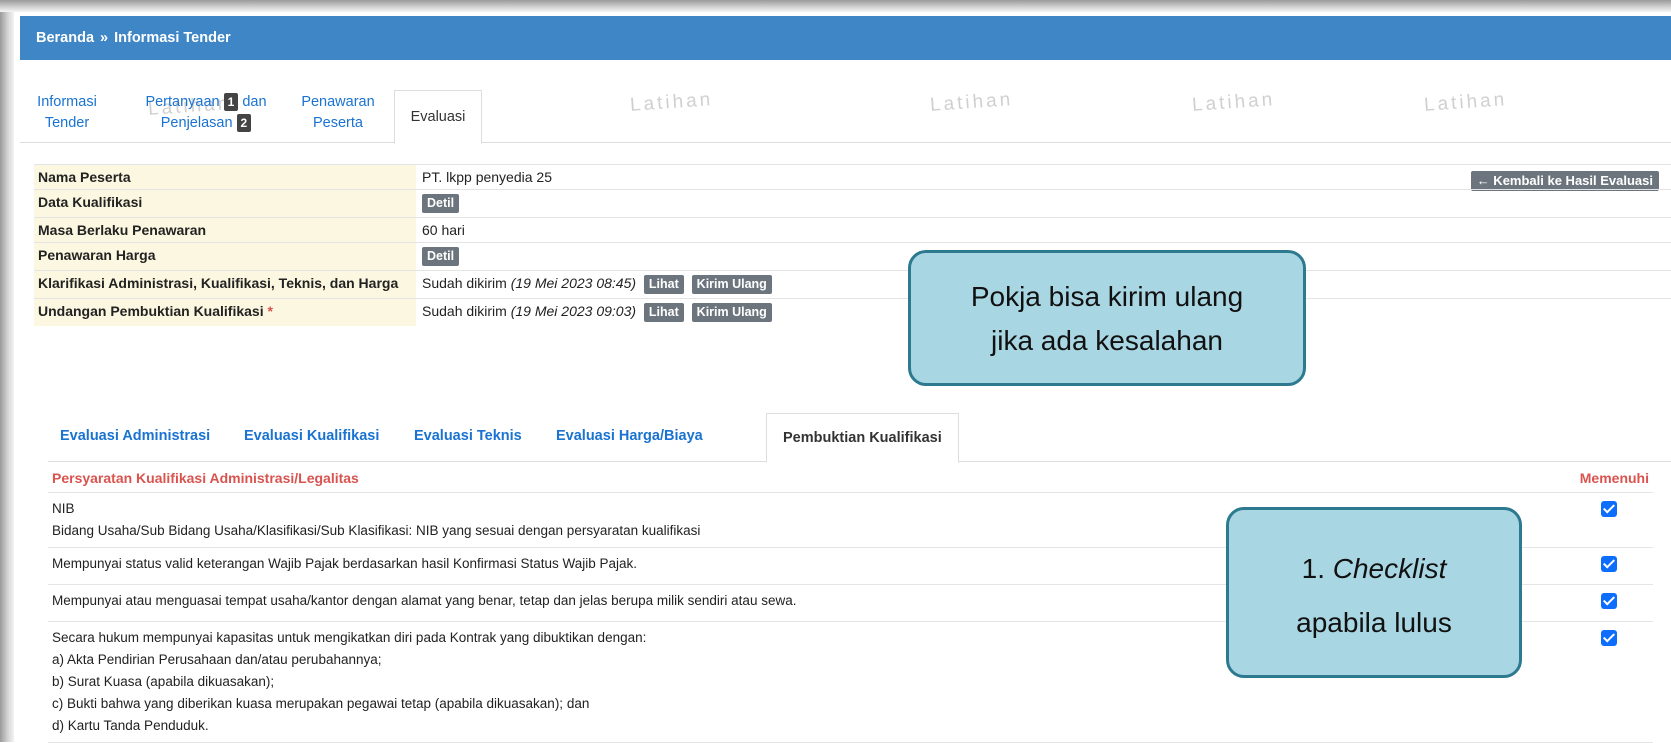 The height and width of the screenshot is (743, 1671). What do you see at coordinates (7, 371) in the screenshot?
I see `left-shadow` at bounding box center [7, 371].